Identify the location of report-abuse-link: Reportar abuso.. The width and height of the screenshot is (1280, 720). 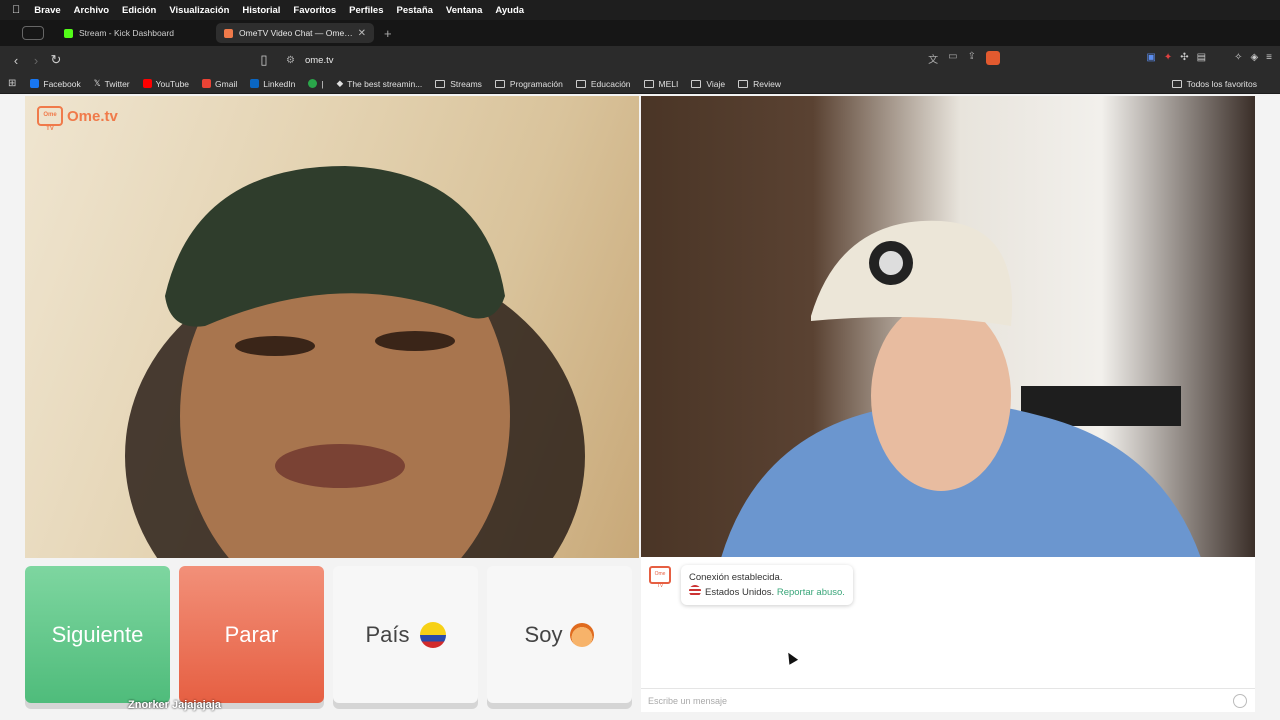
(811, 592).